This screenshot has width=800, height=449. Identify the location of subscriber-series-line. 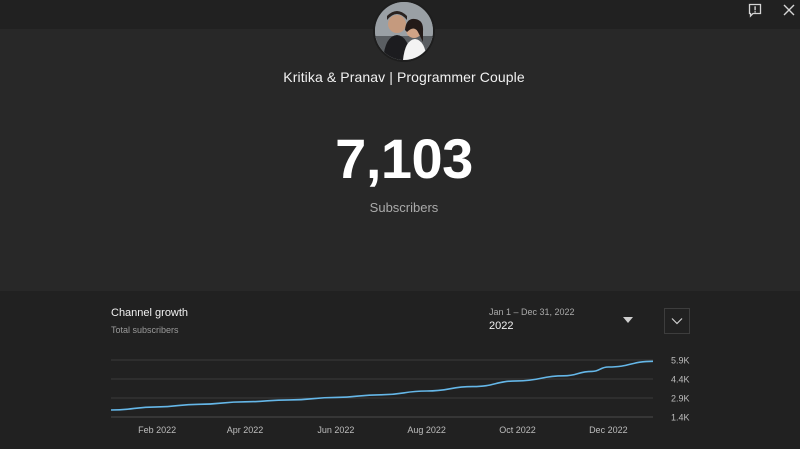
(382, 385).